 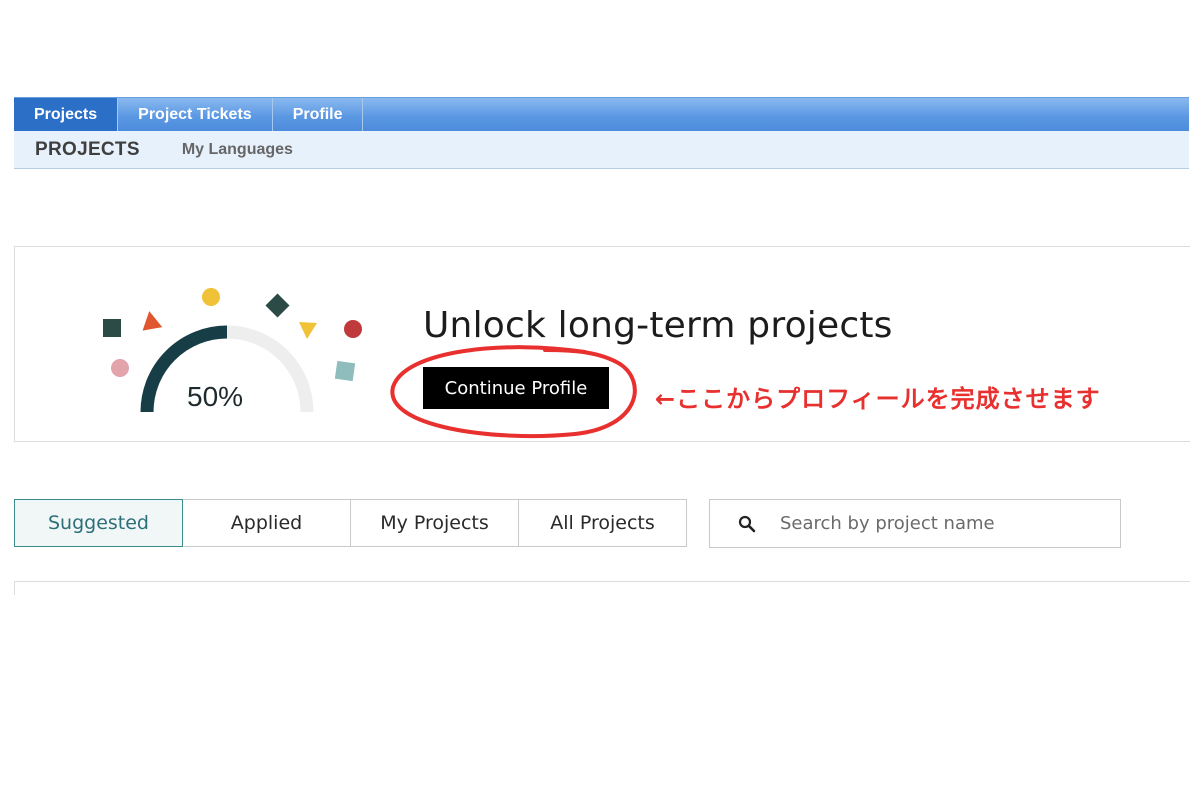 What do you see at coordinates (434, 523) in the screenshot?
I see `filter-tab-my-projects: My Projects` at bounding box center [434, 523].